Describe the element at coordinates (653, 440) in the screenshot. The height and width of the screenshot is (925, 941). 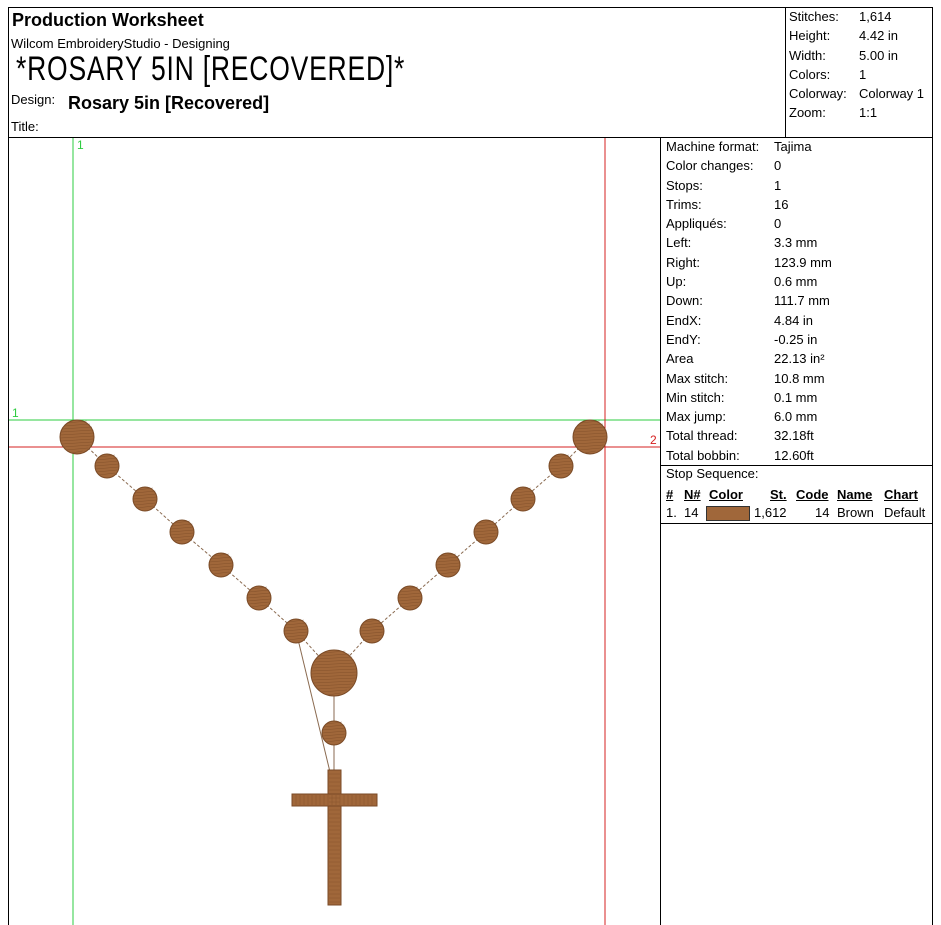
I see `guide-label-red: 2` at that location.